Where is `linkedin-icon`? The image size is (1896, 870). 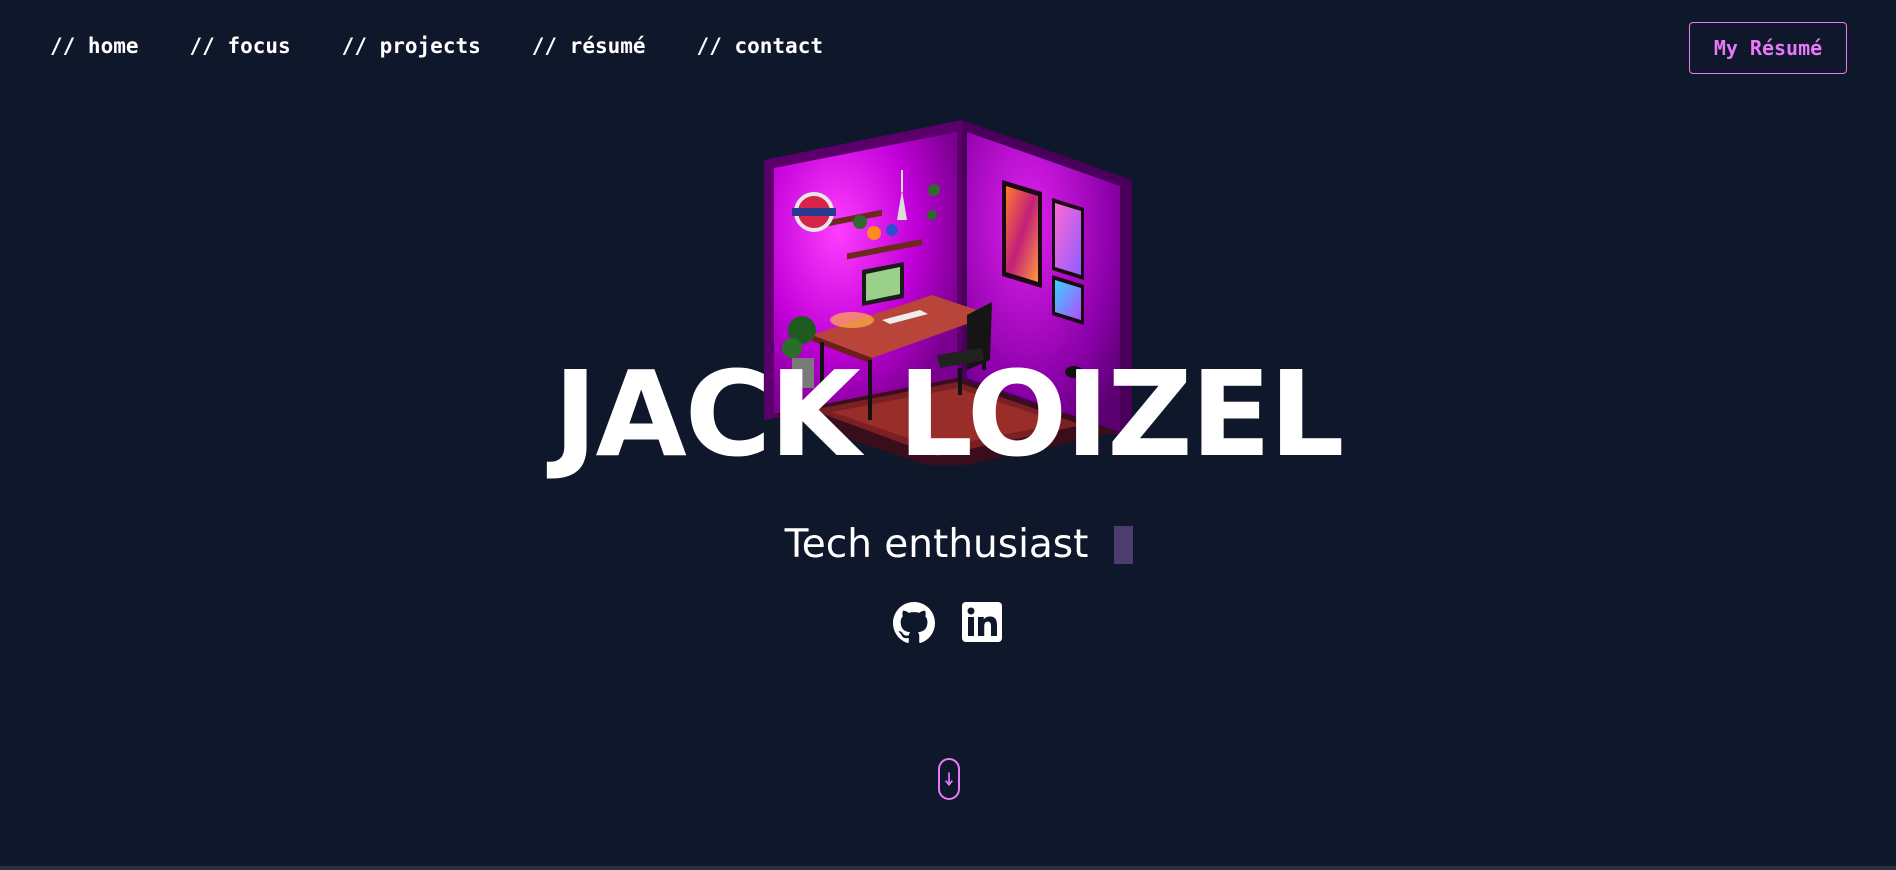 linkedin-icon is located at coordinates (981, 622).